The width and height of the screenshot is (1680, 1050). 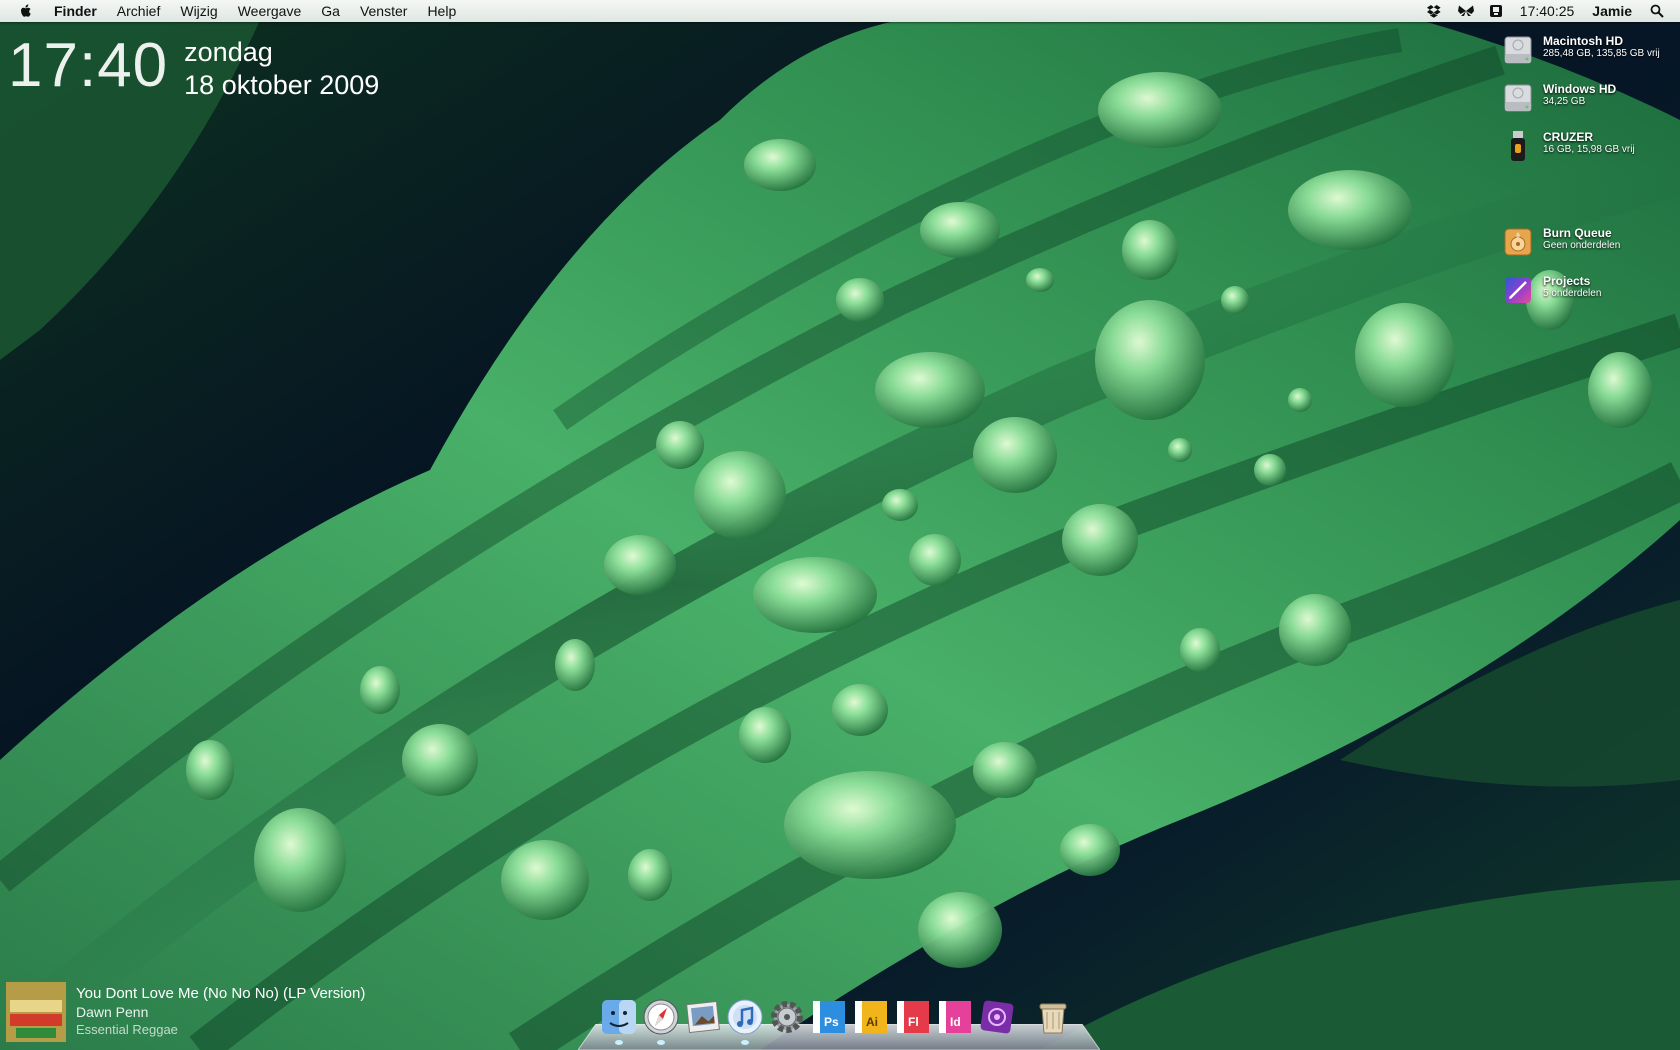 I want to click on menu-ga: Ga, so click(x=330, y=11).